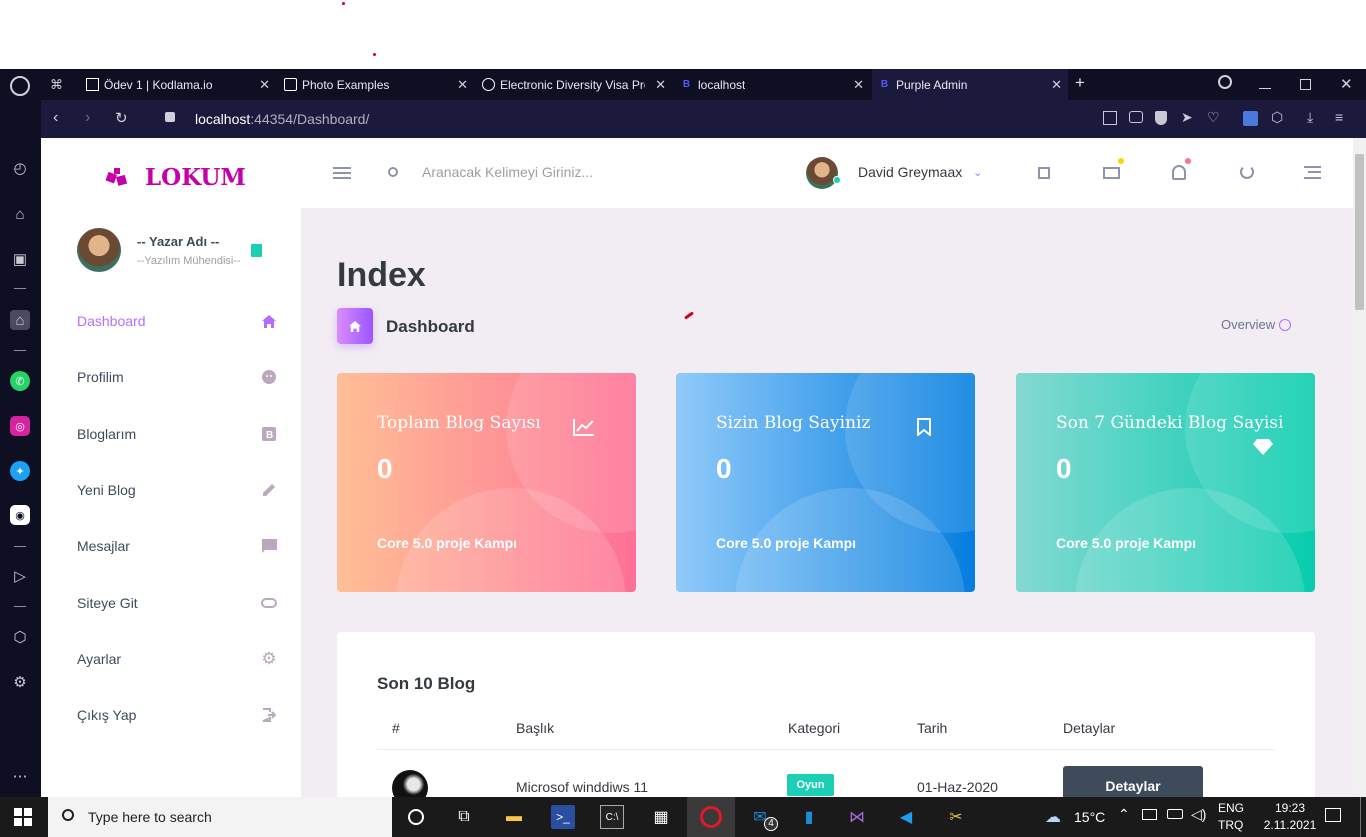 The image size is (1366, 837). I want to click on fullscreen-icon, so click(1044, 173).